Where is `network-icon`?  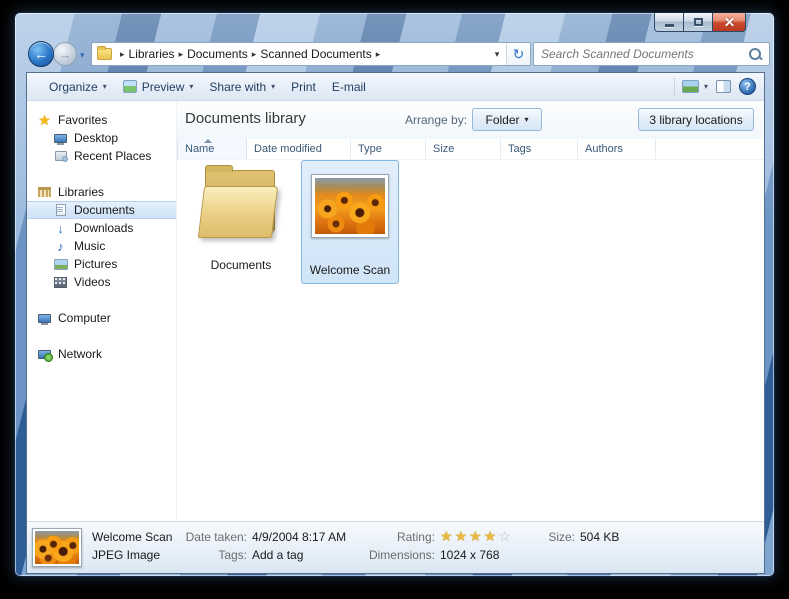 network-icon is located at coordinates (44, 354).